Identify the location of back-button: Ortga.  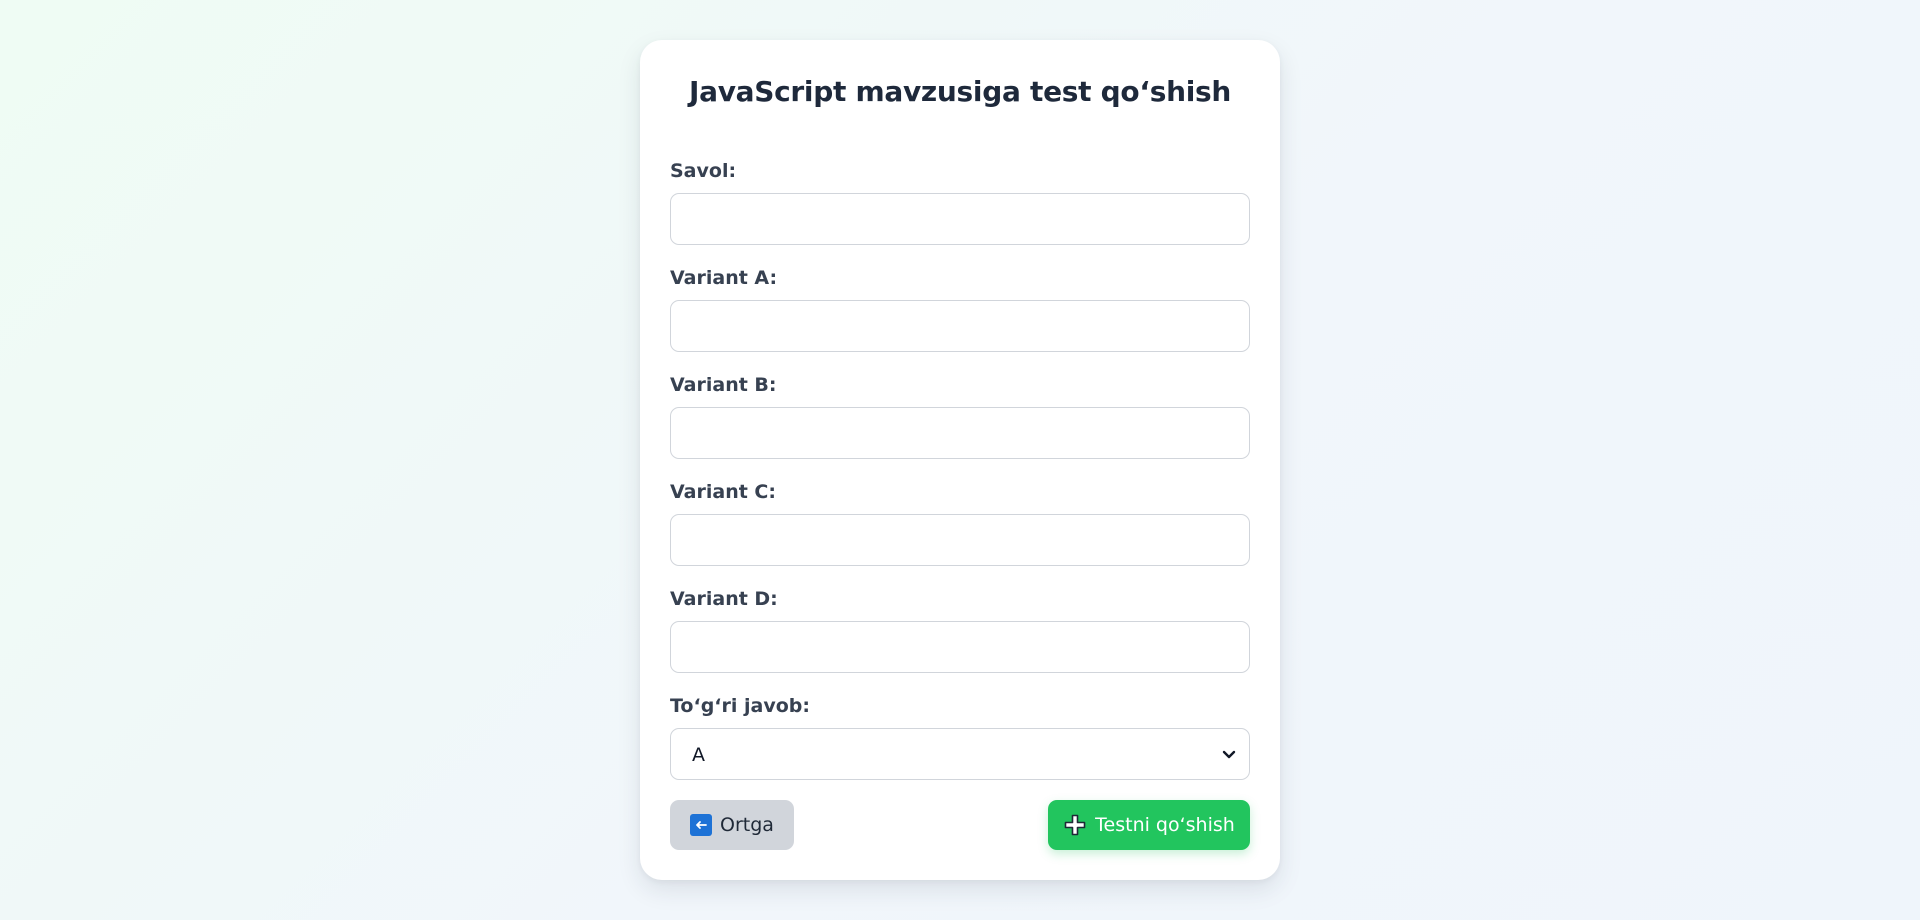
(732, 825).